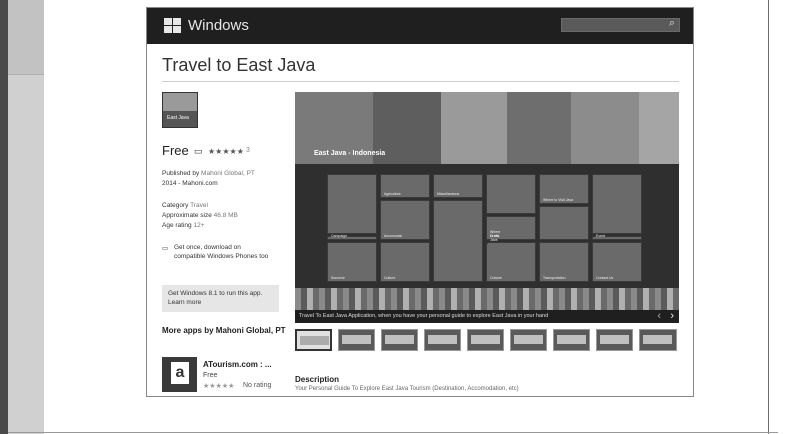 This screenshot has height=434, width=785. Describe the element at coordinates (177, 225) in the screenshot. I see `age-label: Age rating` at that location.